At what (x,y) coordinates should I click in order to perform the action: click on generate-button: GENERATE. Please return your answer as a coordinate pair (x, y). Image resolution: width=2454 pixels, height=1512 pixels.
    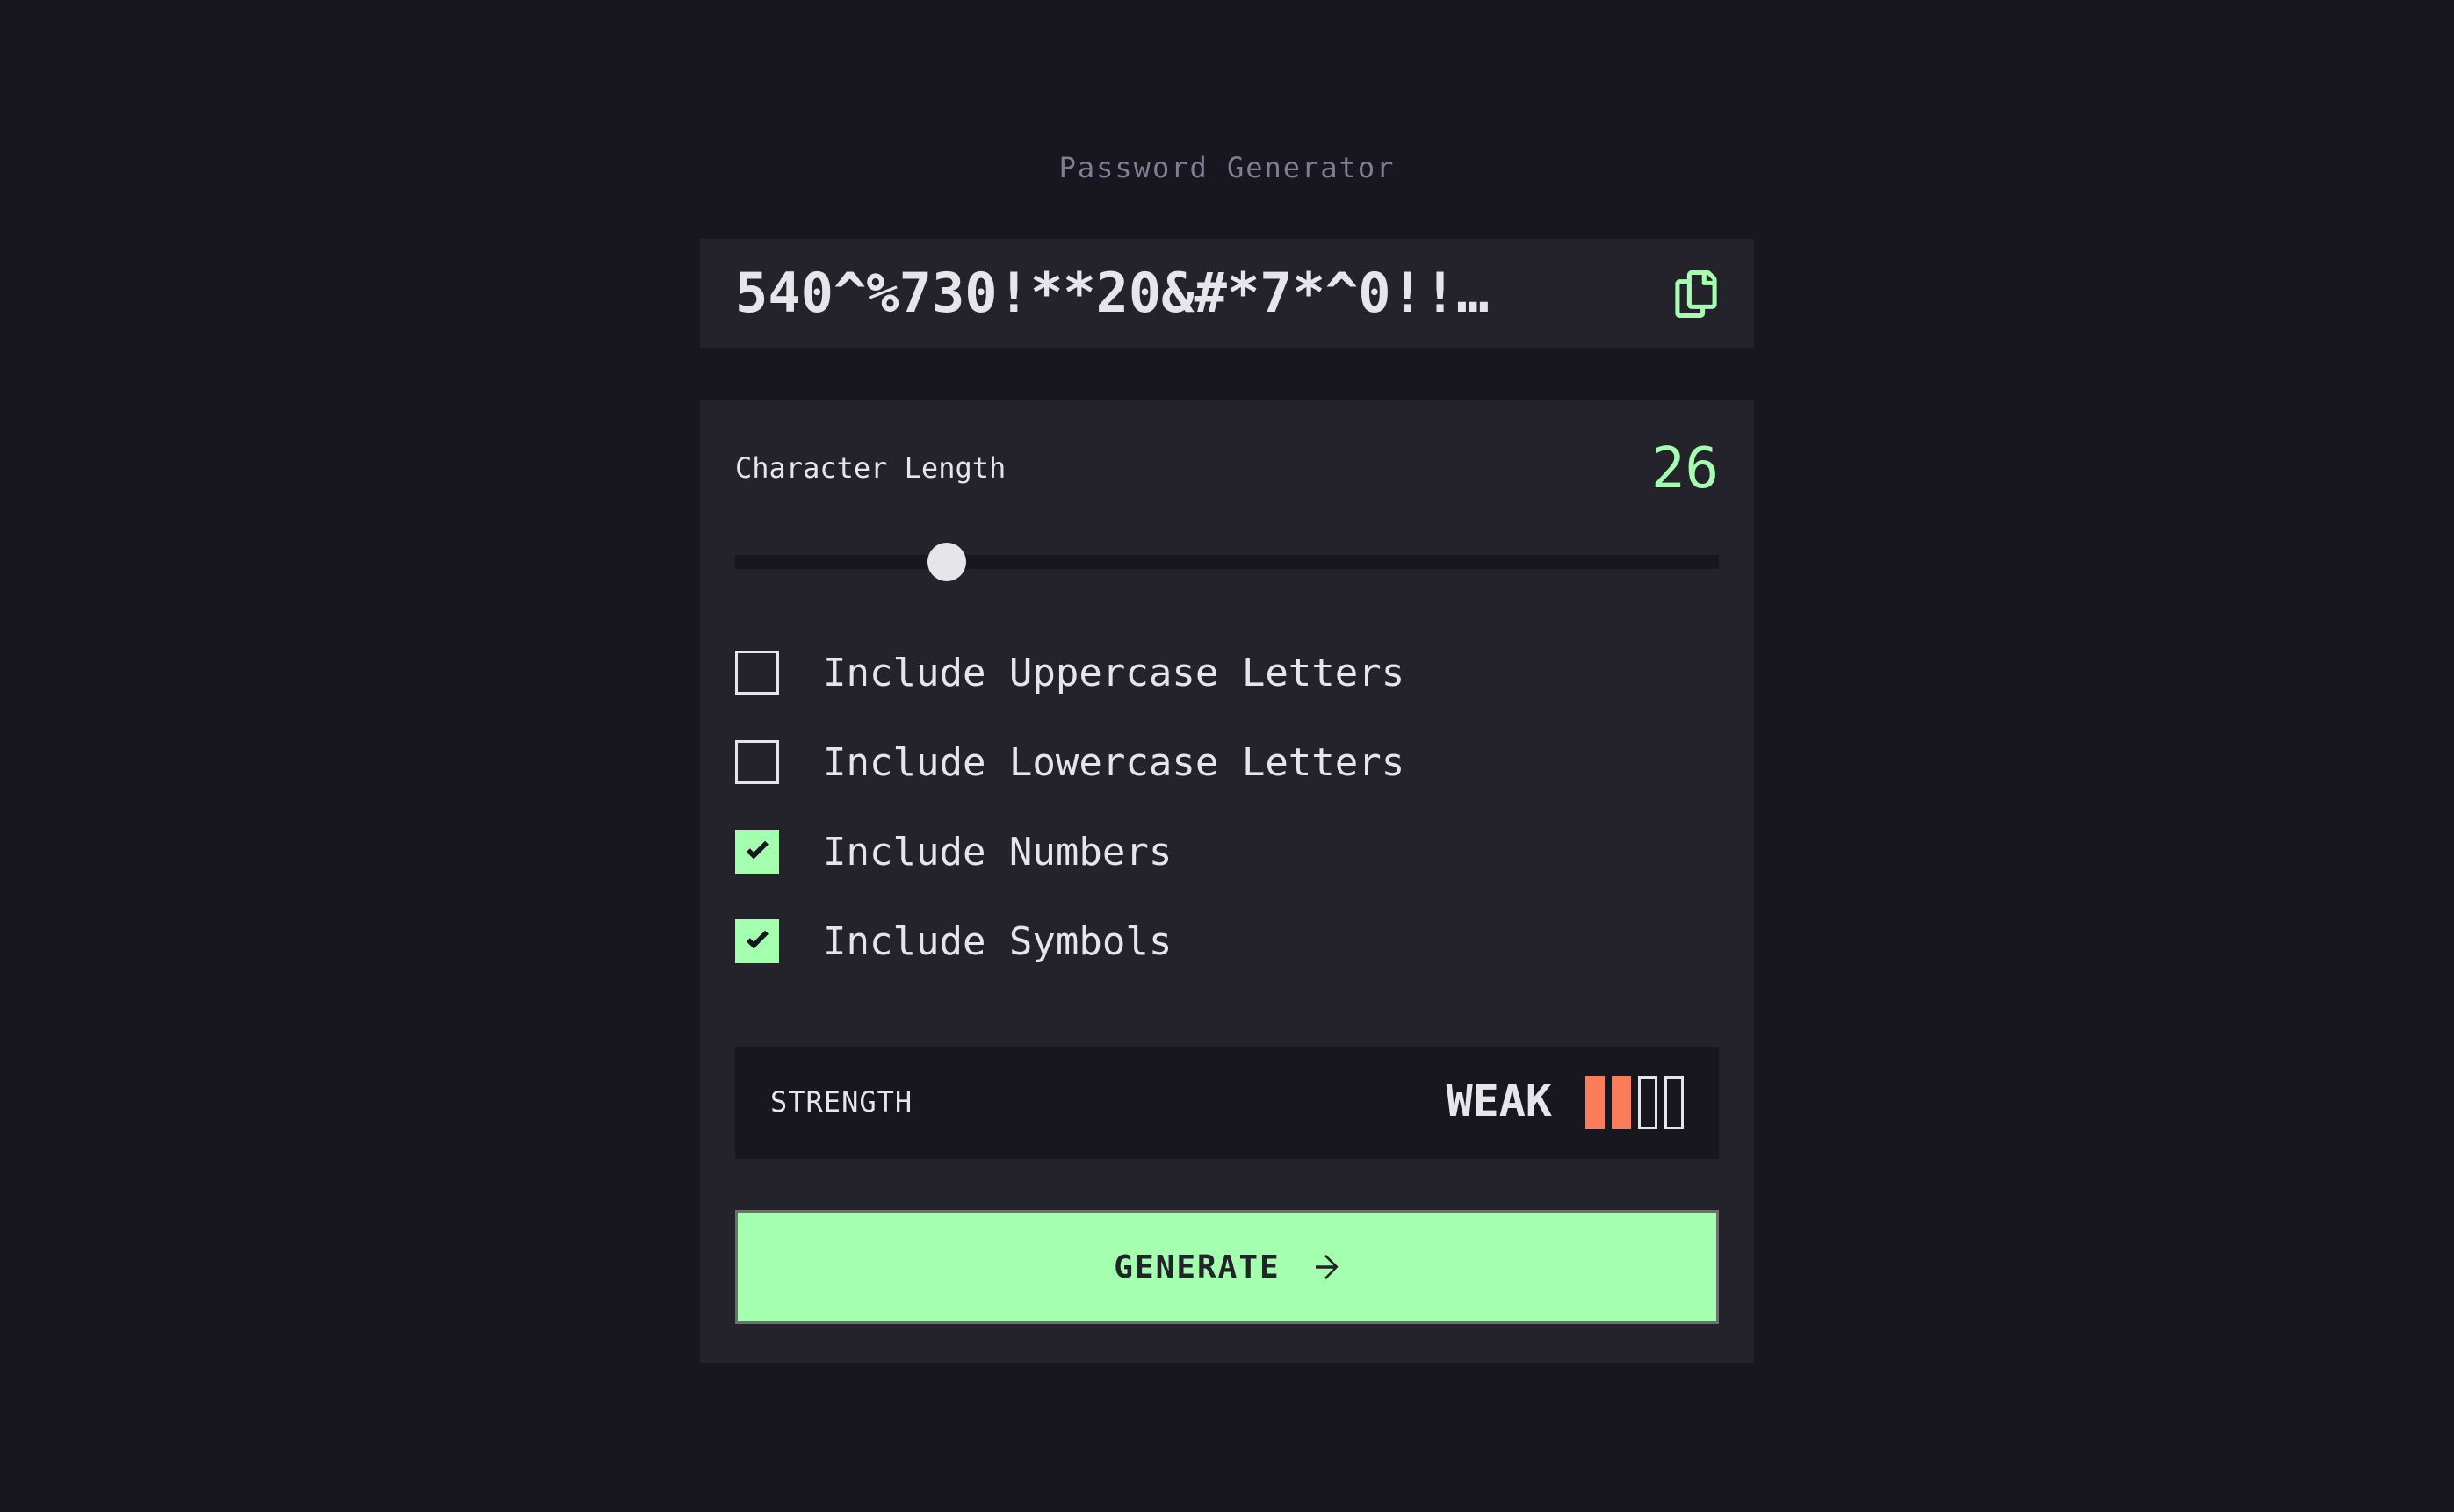
    Looking at the image, I should click on (1227, 1267).